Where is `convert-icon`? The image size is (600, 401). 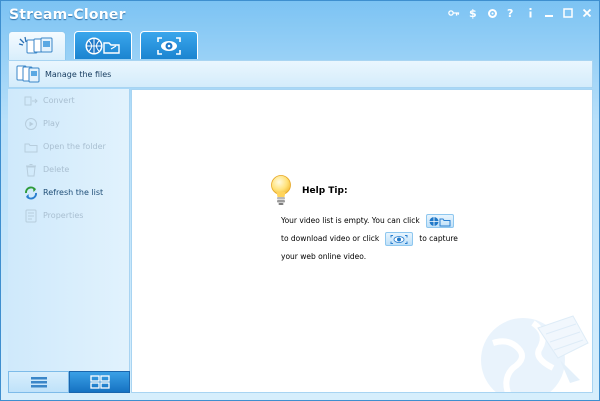
convert-icon is located at coordinates (31, 101).